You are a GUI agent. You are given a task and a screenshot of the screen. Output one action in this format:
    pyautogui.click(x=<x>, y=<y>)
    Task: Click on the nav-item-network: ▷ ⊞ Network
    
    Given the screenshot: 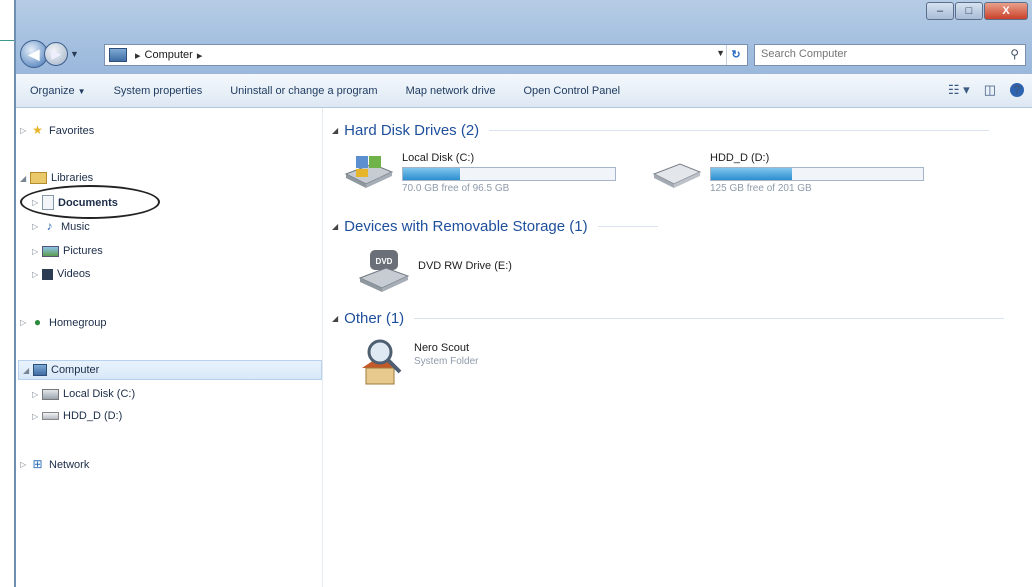 What is the action you would take?
    pyautogui.click(x=54, y=464)
    